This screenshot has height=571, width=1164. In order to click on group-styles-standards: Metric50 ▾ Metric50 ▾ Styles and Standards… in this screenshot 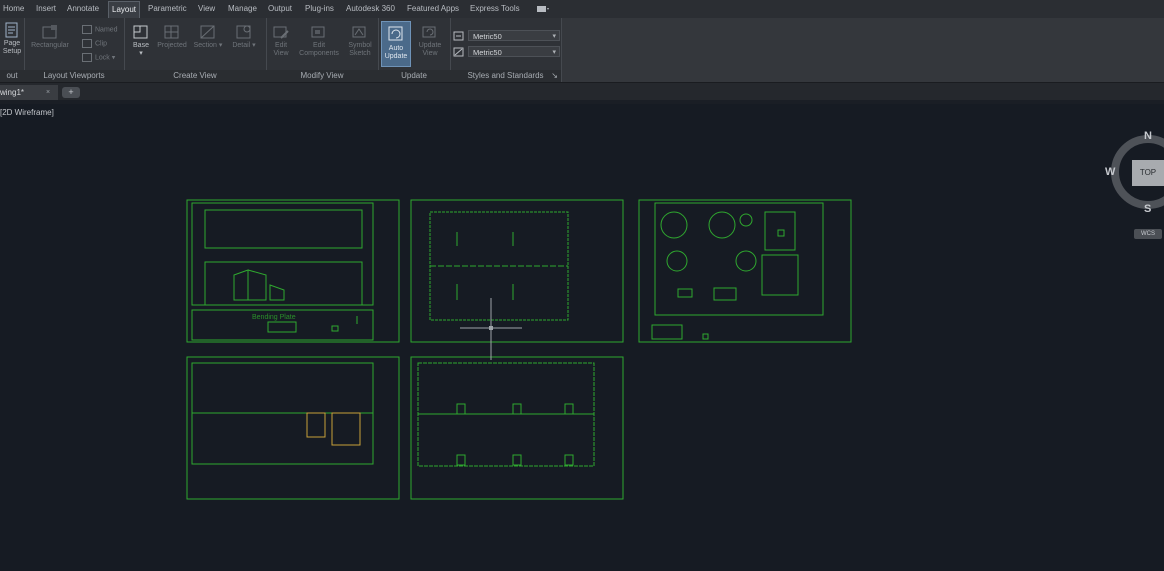, I will do `click(506, 50)`.